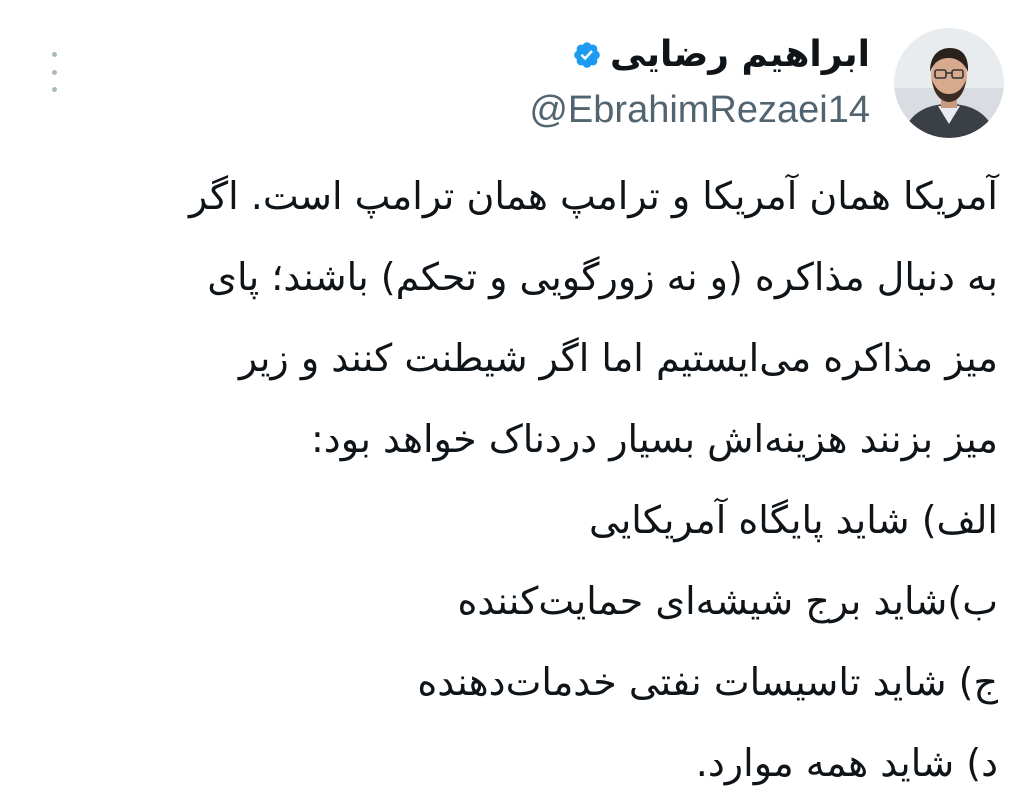 The width and height of the screenshot is (1026, 800). What do you see at coordinates (699, 83) in the screenshot?
I see `author-names: ابراهیم رضایی @EbrahimRezaei14` at bounding box center [699, 83].